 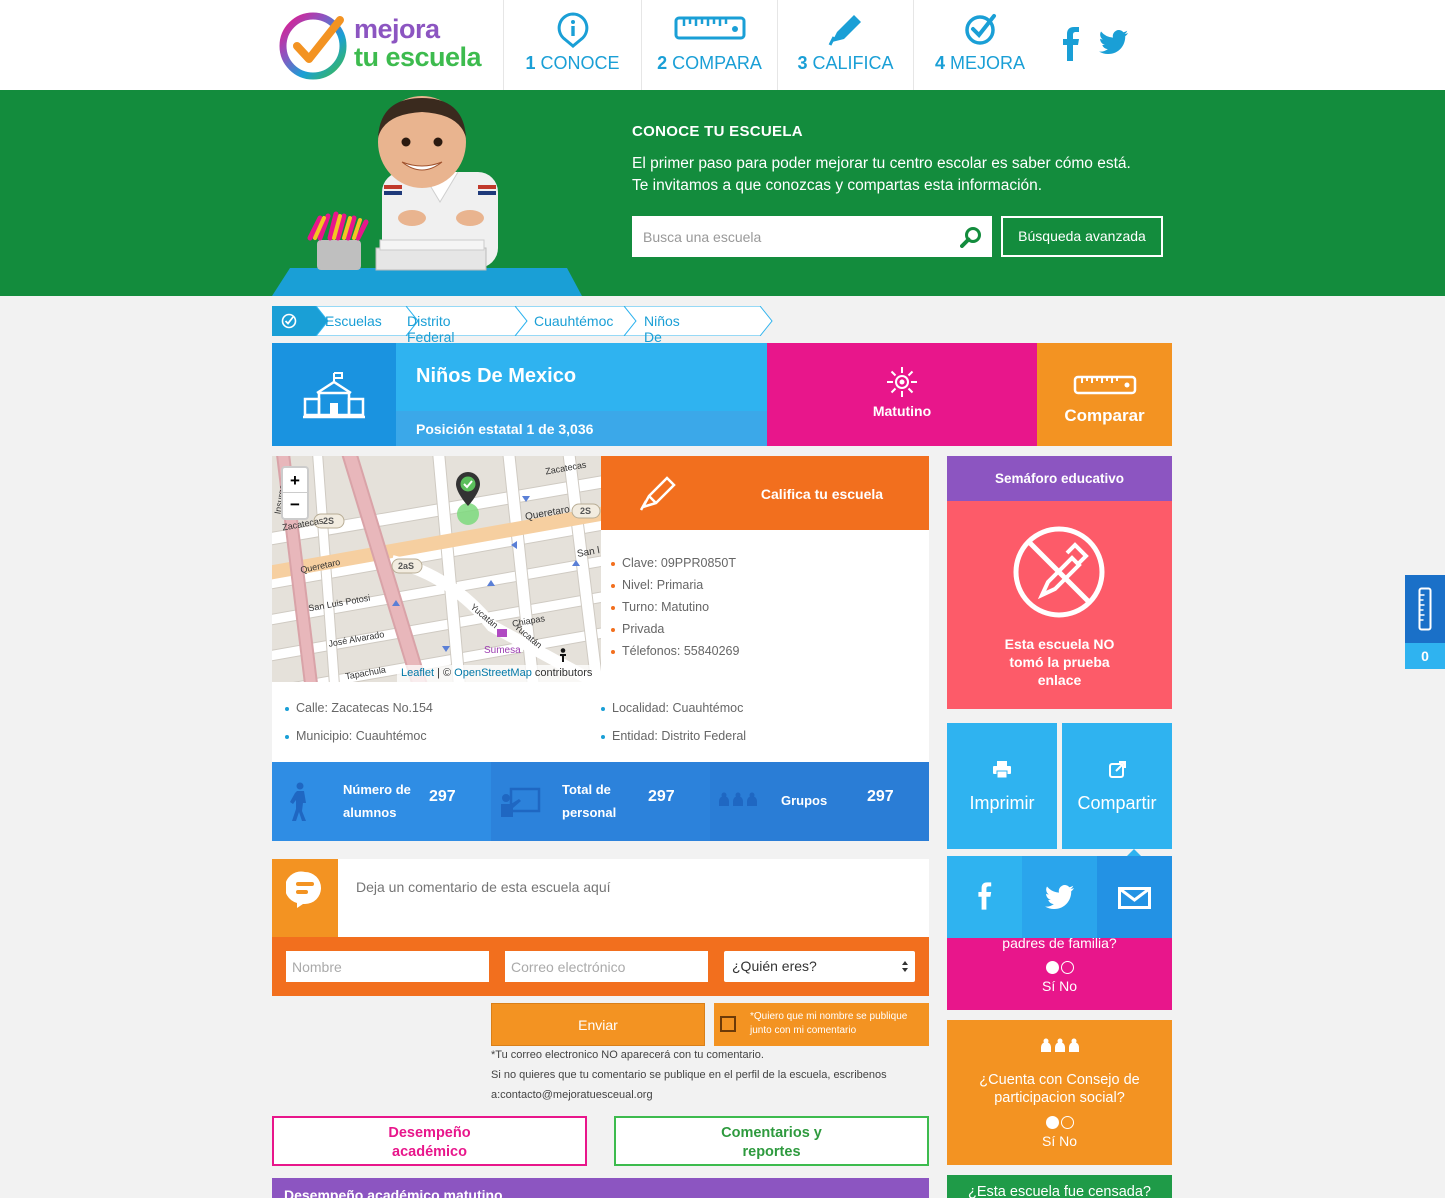 I want to click on section-header-academic: Desempeño académico matutino, so click(x=600, y=1188).